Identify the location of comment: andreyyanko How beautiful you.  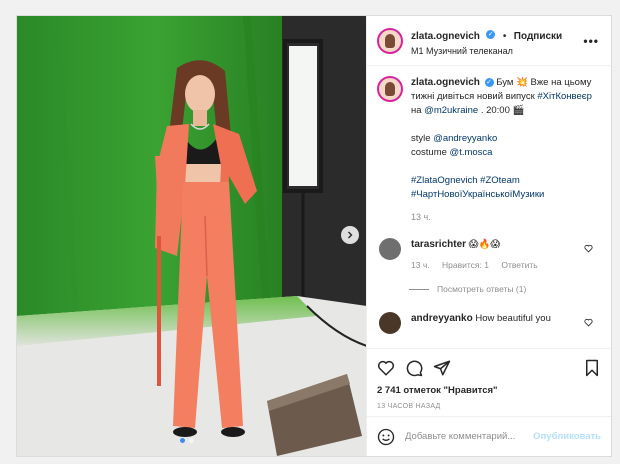
(489, 323).